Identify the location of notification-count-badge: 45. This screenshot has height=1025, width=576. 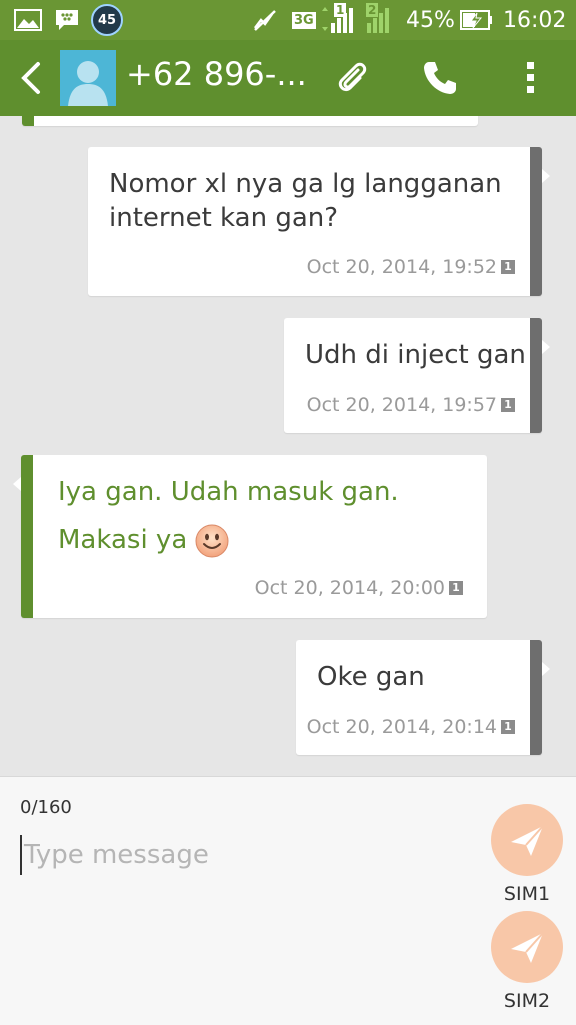
(107, 20).